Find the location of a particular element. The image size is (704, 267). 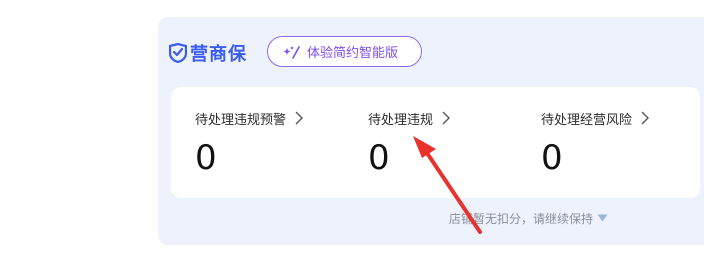

metric-title: 待处理违规 is located at coordinates (401, 120).